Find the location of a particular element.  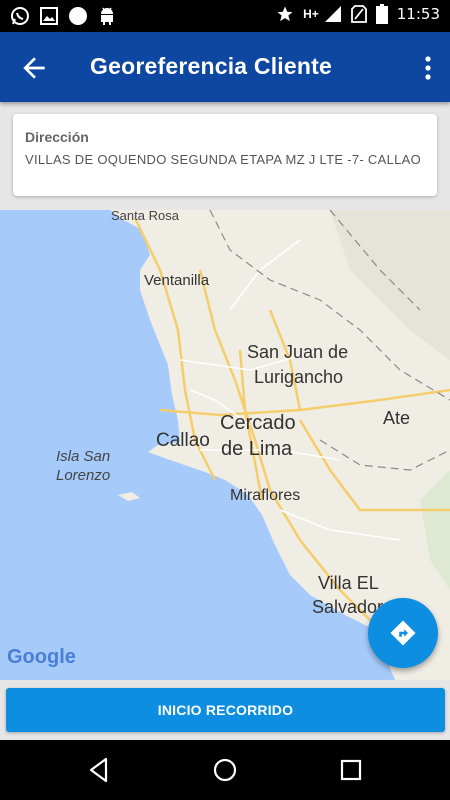

map-label-ventanilla: Ventanilla is located at coordinates (177, 280).